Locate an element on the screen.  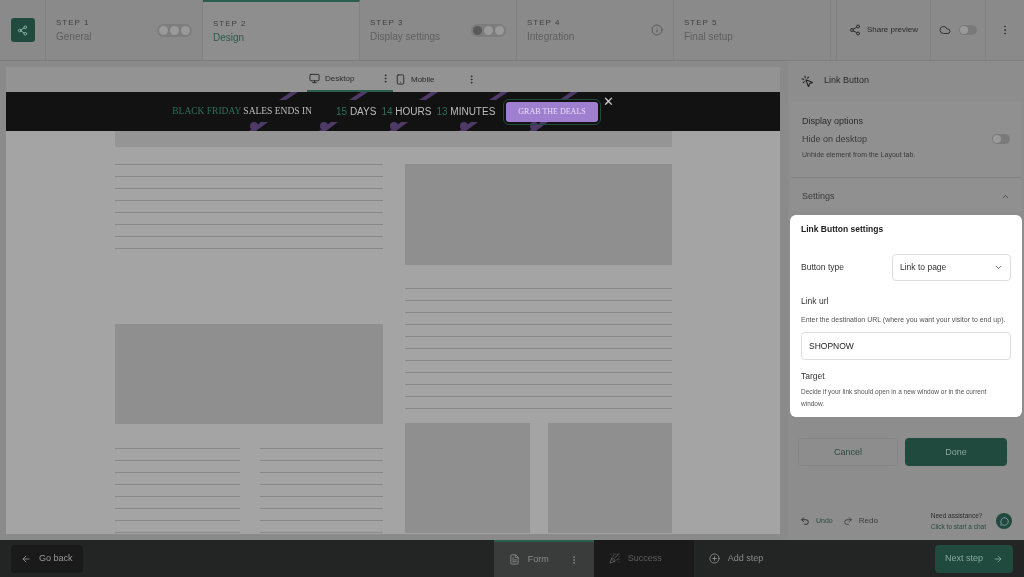
countdown-text: 14 HOURS is located at coordinates (406, 112).